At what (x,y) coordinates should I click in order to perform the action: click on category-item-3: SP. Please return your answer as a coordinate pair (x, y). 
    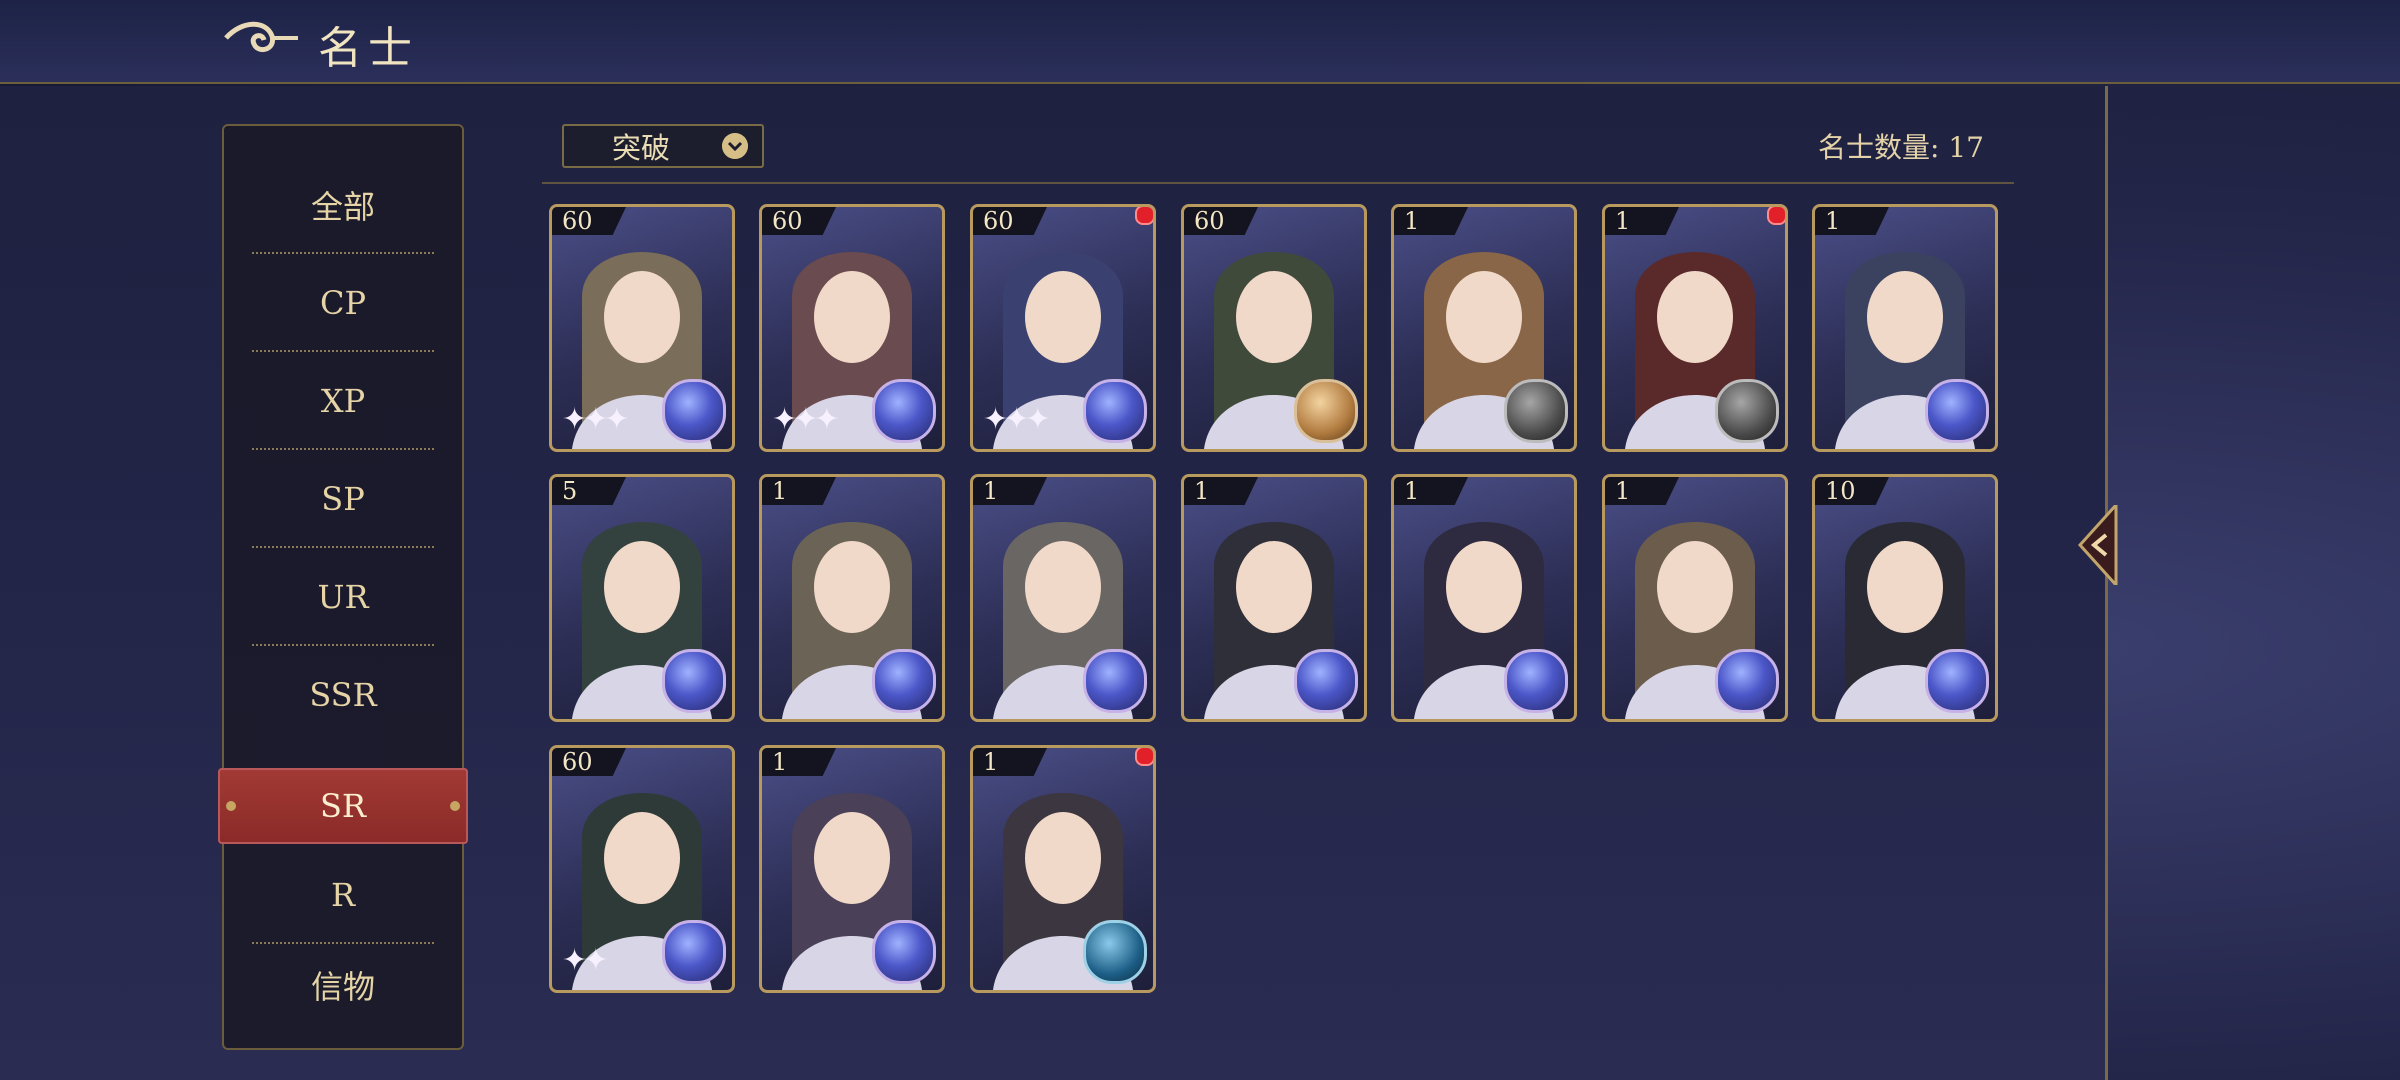
    Looking at the image, I should click on (343, 499).